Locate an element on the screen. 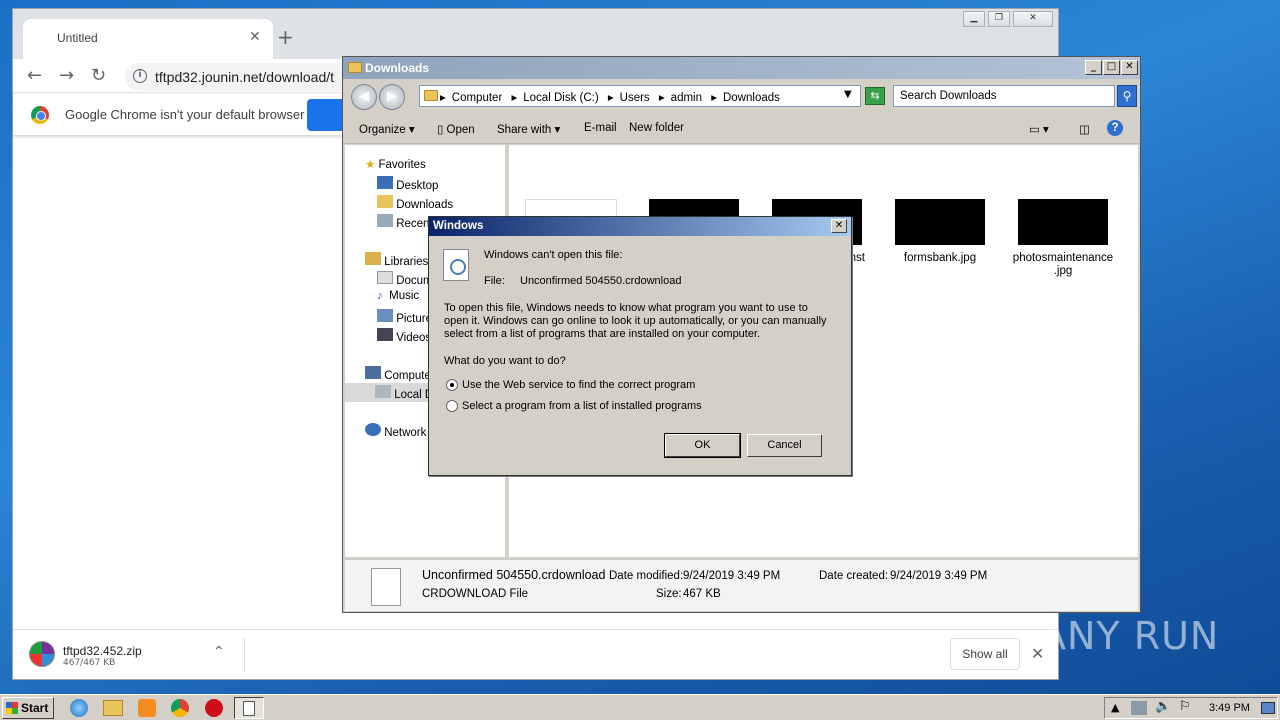 The image size is (1280, 720). nav-network: Network is located at coordinates (395, 431).